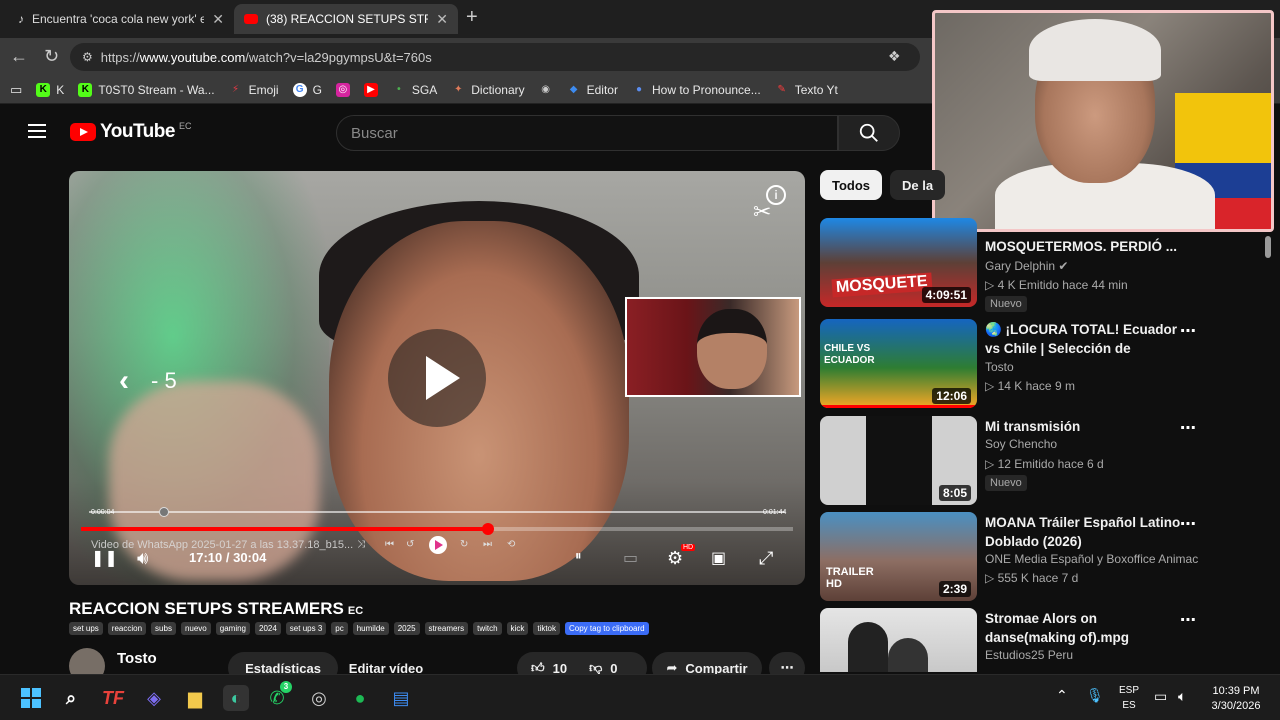 The image size is (1280, 720). What do you see at coordinates (630, 558) in the screenshot?
I see `subtitles-icon: ▭` at bounding box center [630, 558].